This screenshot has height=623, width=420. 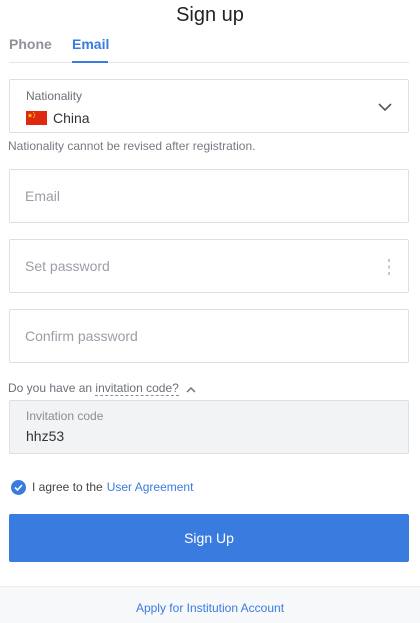 I want to click on sign-up-button: Sign Up, so click(x=209, y=538).